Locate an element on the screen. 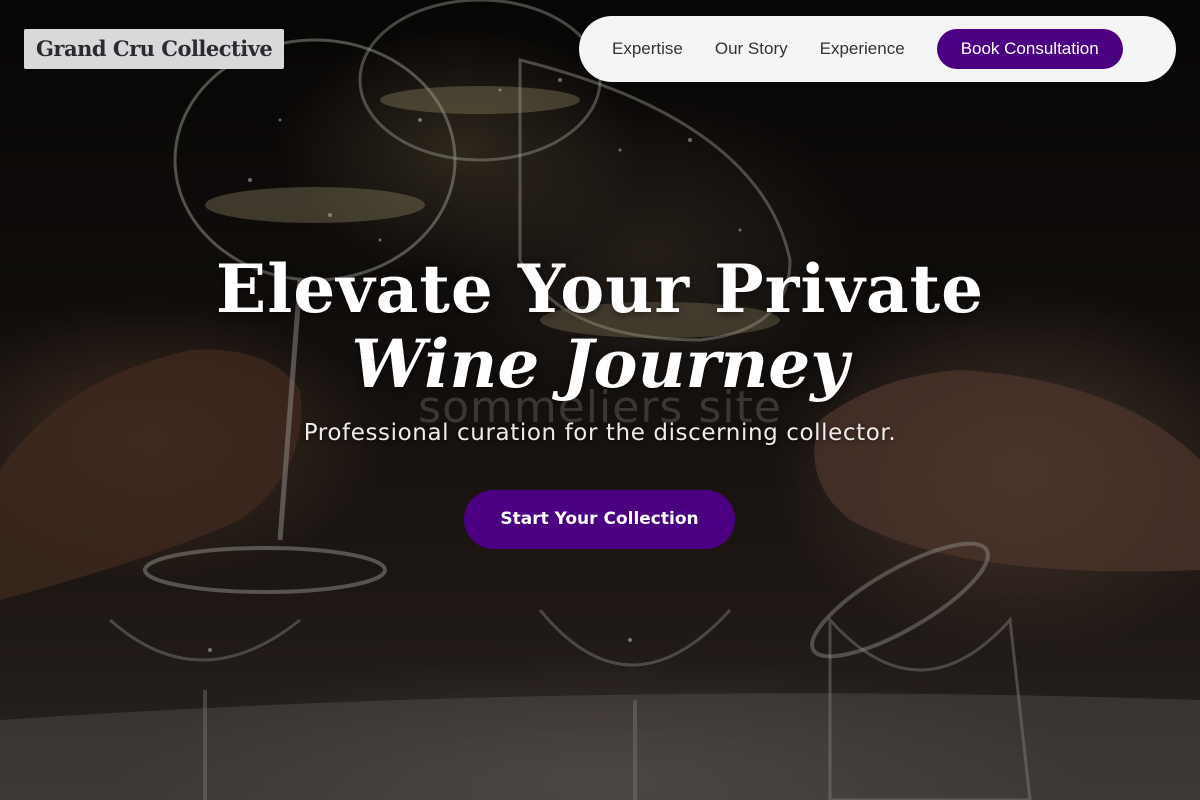  book-consultation-button: Book Consultation is located at coordinates (1029, 49).